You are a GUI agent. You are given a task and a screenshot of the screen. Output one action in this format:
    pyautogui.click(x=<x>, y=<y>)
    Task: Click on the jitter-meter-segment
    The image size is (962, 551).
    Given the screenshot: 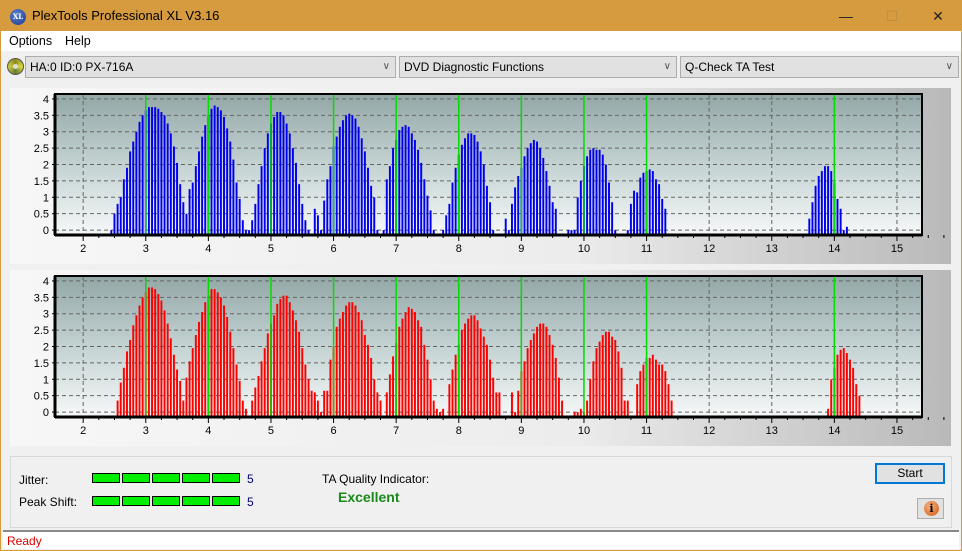 What is the action you would take?
    pyautogui.click(x=166, y=478)
    